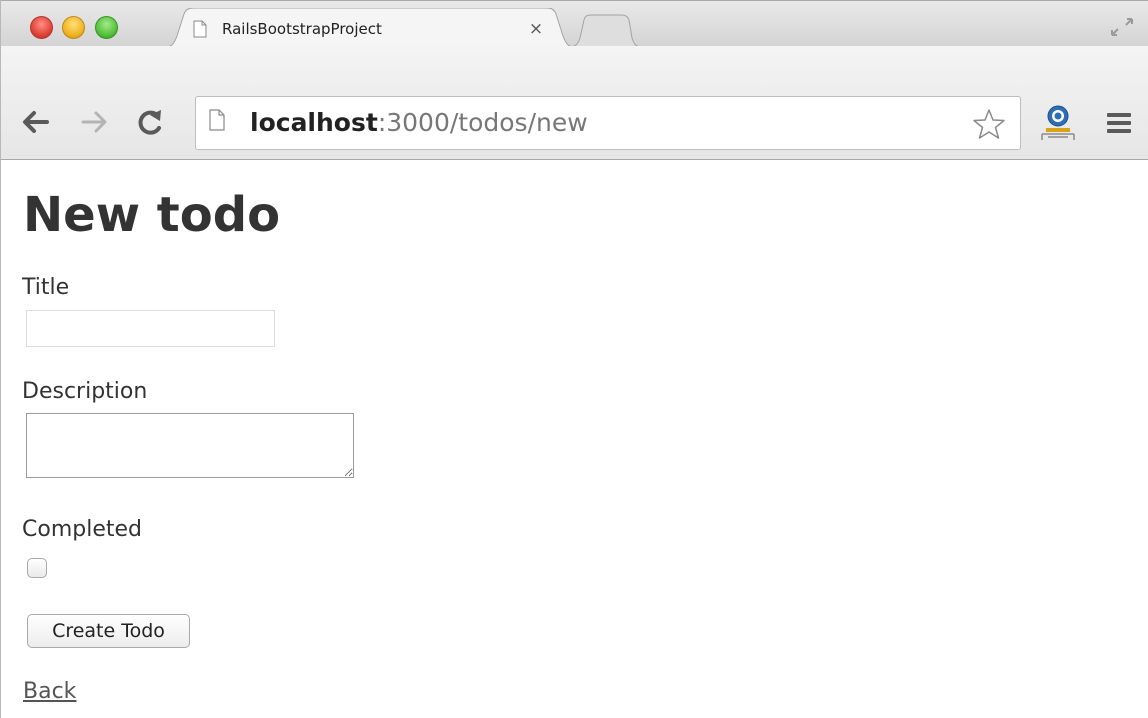  What do you see at coordinates (608, 123) in the screenshot?
I see `address-bar: localhost:3000/todos/new` at bounding box center [608, 123].